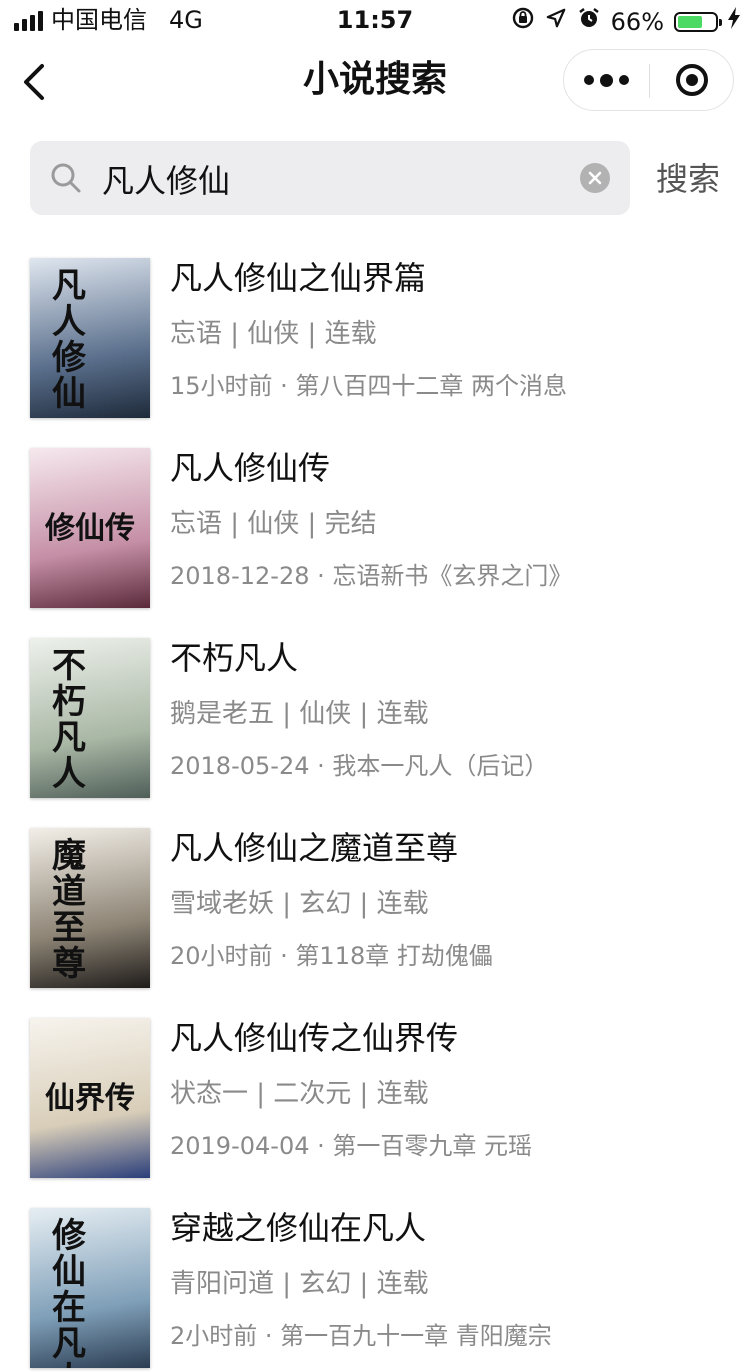 The width and height of the screenshot is (750, 1372). I want to click on book-title: 凡人修仙之仙界篇, so click(298, 278).